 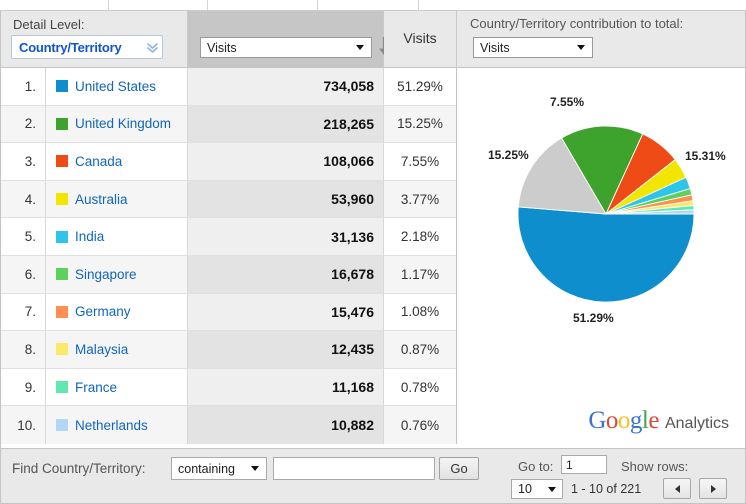 What do you see at coordinates (420, 161) in the screenshot?
I see `row-percent-value: 7.55%` at bounding box center [420, 161].